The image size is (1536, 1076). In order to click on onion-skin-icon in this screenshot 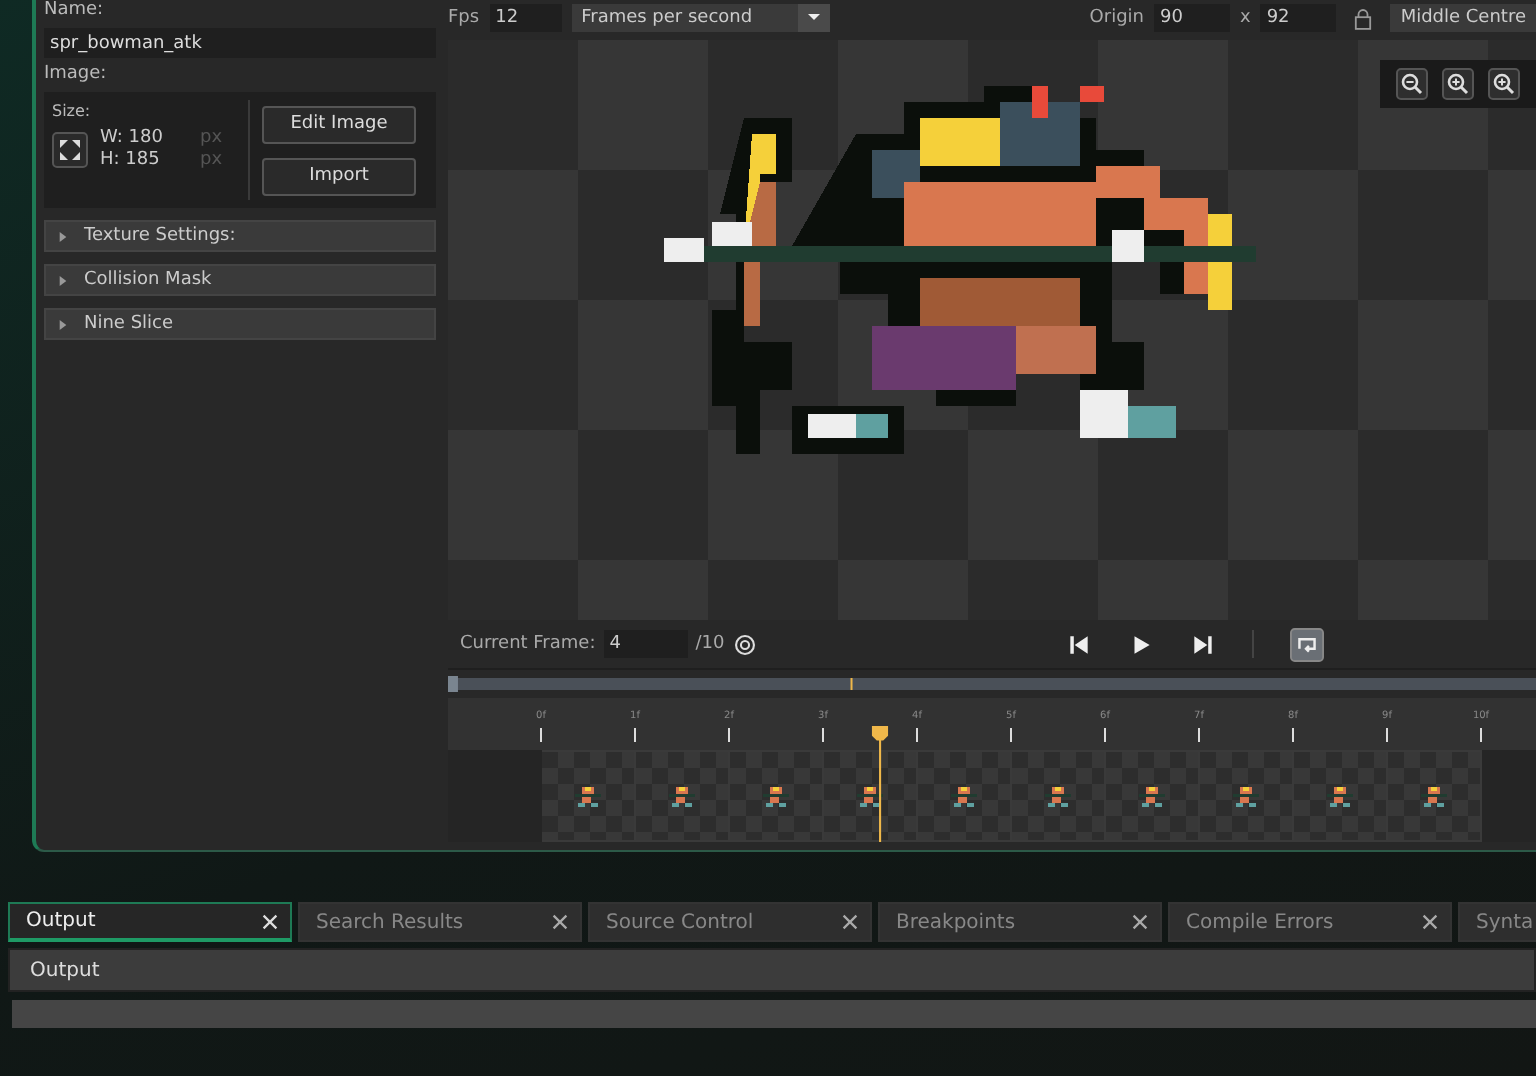, I will do `click(745, 644)`.